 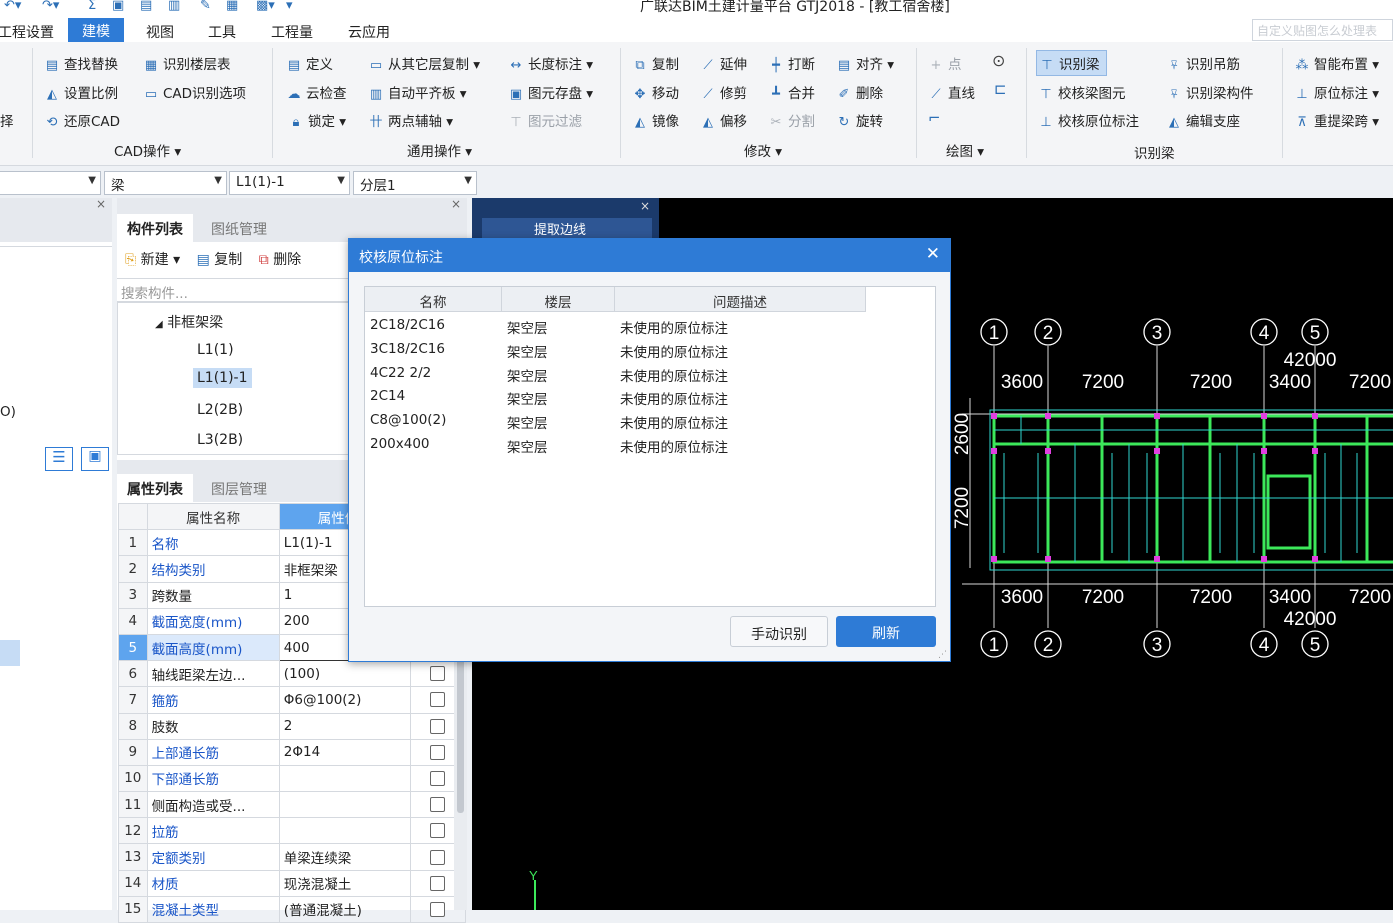 What do you see at coordinates (344, 674) in the screenshot?
I see `property-value: (100)` at bounding box center [344, 674].